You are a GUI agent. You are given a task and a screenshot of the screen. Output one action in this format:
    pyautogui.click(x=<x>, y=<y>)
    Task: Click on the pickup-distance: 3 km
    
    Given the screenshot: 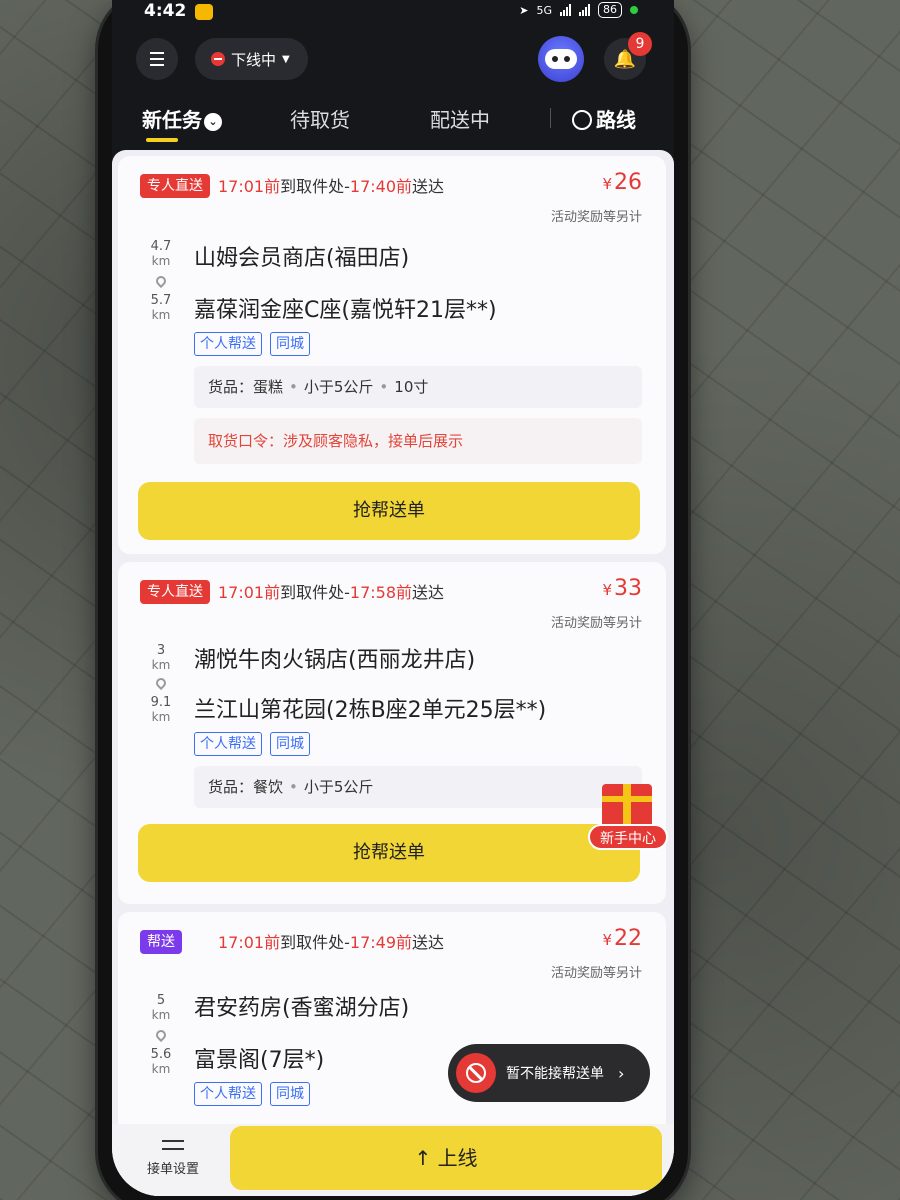 What is the action you would take?
    pyautogui.click(x=161, y=658)
    